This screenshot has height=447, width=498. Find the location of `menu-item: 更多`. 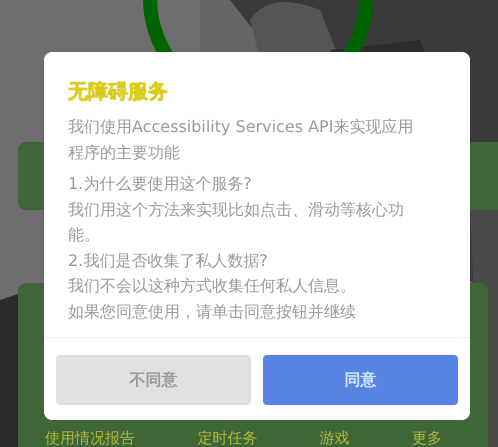

menu-item: 更多 is located at coordinates (427, 437).